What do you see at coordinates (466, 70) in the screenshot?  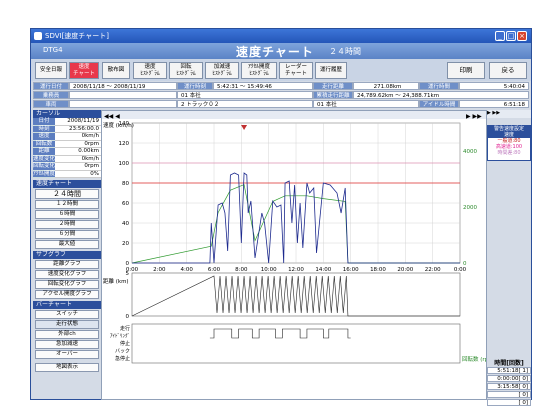 I see `print-button: 印刷` at bounding box center [466, 70].